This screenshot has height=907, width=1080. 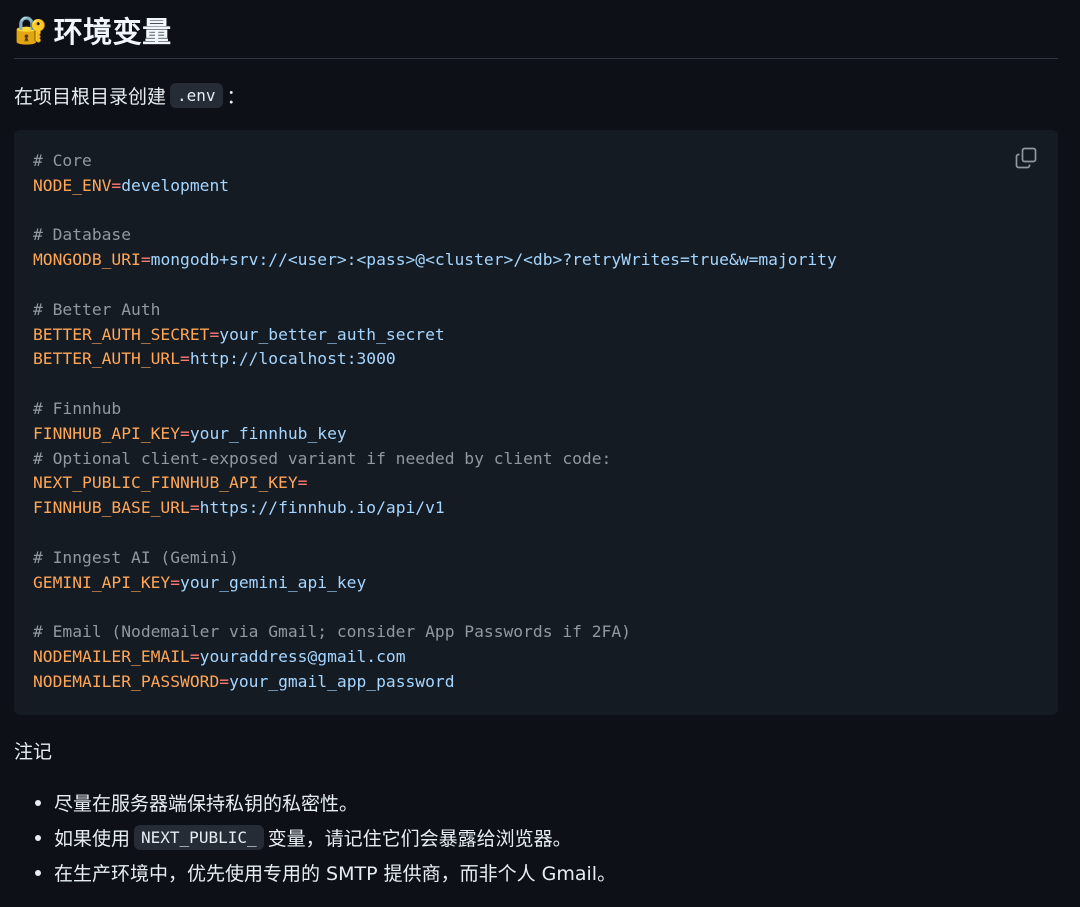 I want to click on copy-button, so click(x=1026, y=158).